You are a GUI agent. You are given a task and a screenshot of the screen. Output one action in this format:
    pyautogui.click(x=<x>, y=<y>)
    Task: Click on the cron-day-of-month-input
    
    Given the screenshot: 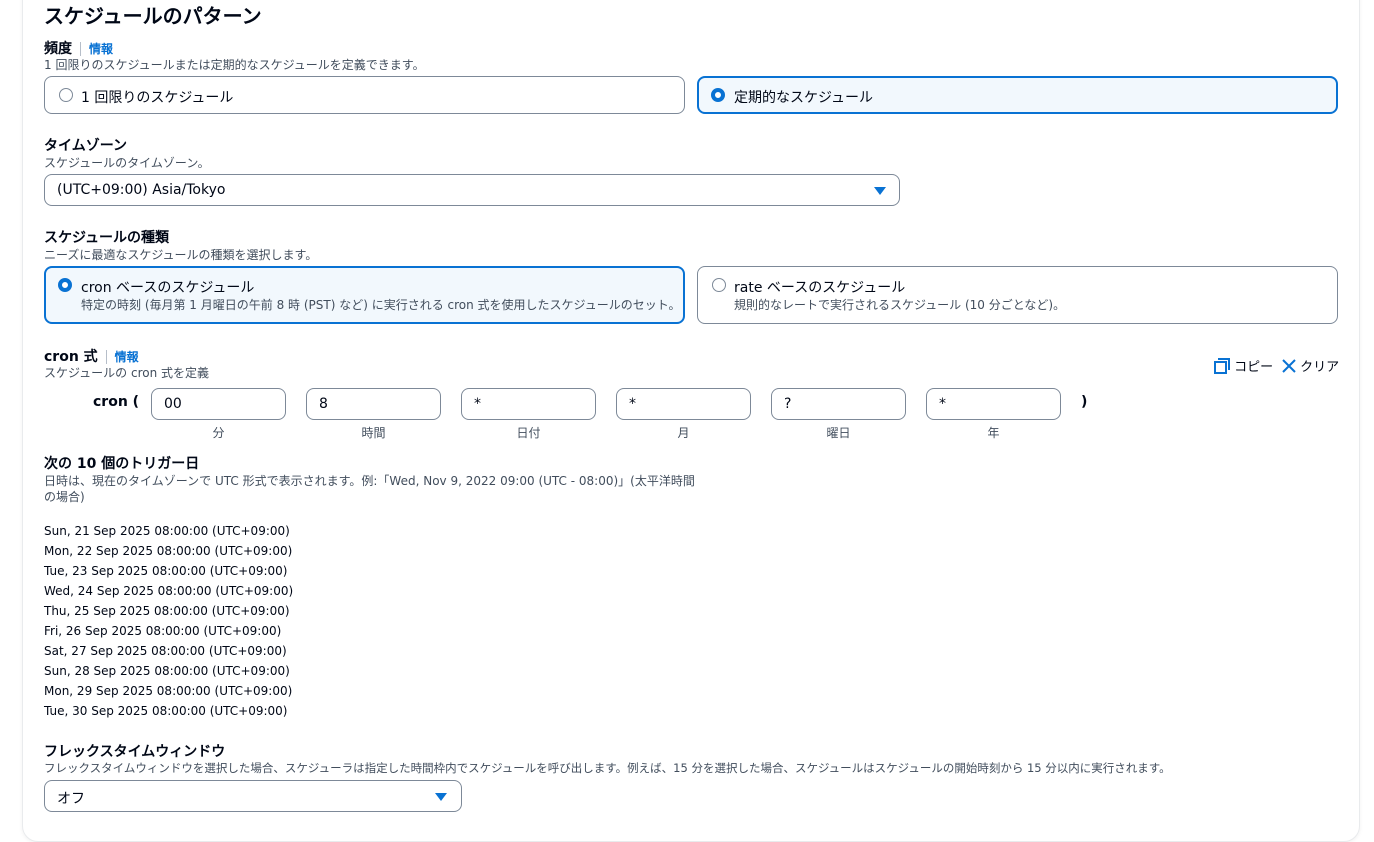 What is the action you would take?
    pyautogui.click(x=528, y=404)
    